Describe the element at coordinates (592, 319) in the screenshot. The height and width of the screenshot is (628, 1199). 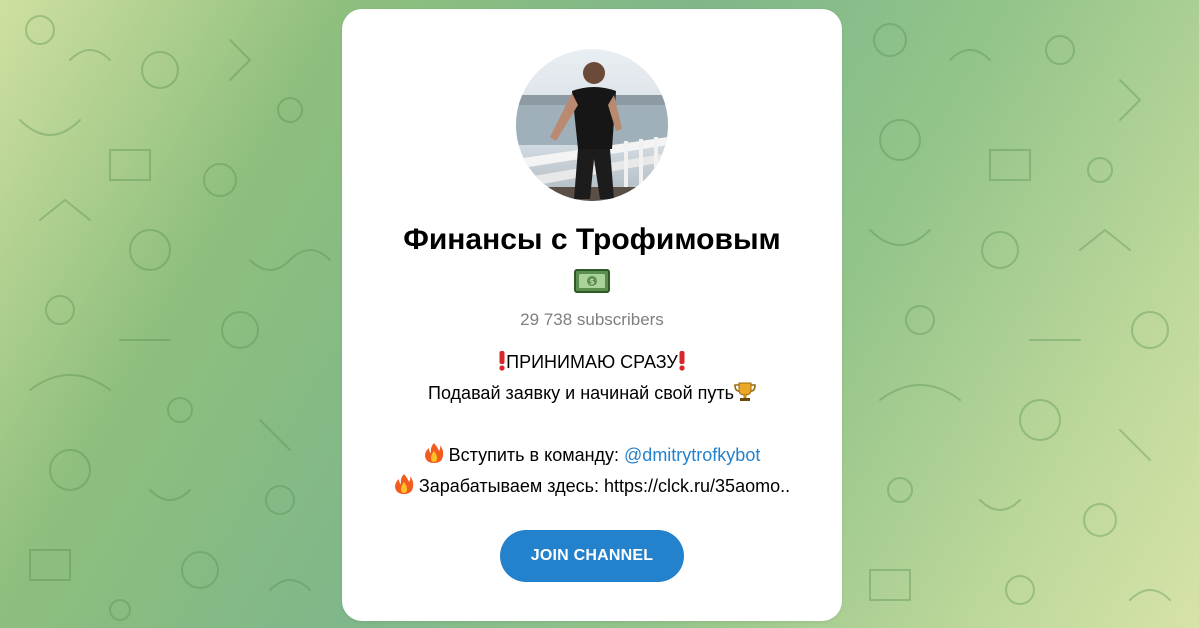
I see `subscriber-count: 29 738 subscribers` at that location.